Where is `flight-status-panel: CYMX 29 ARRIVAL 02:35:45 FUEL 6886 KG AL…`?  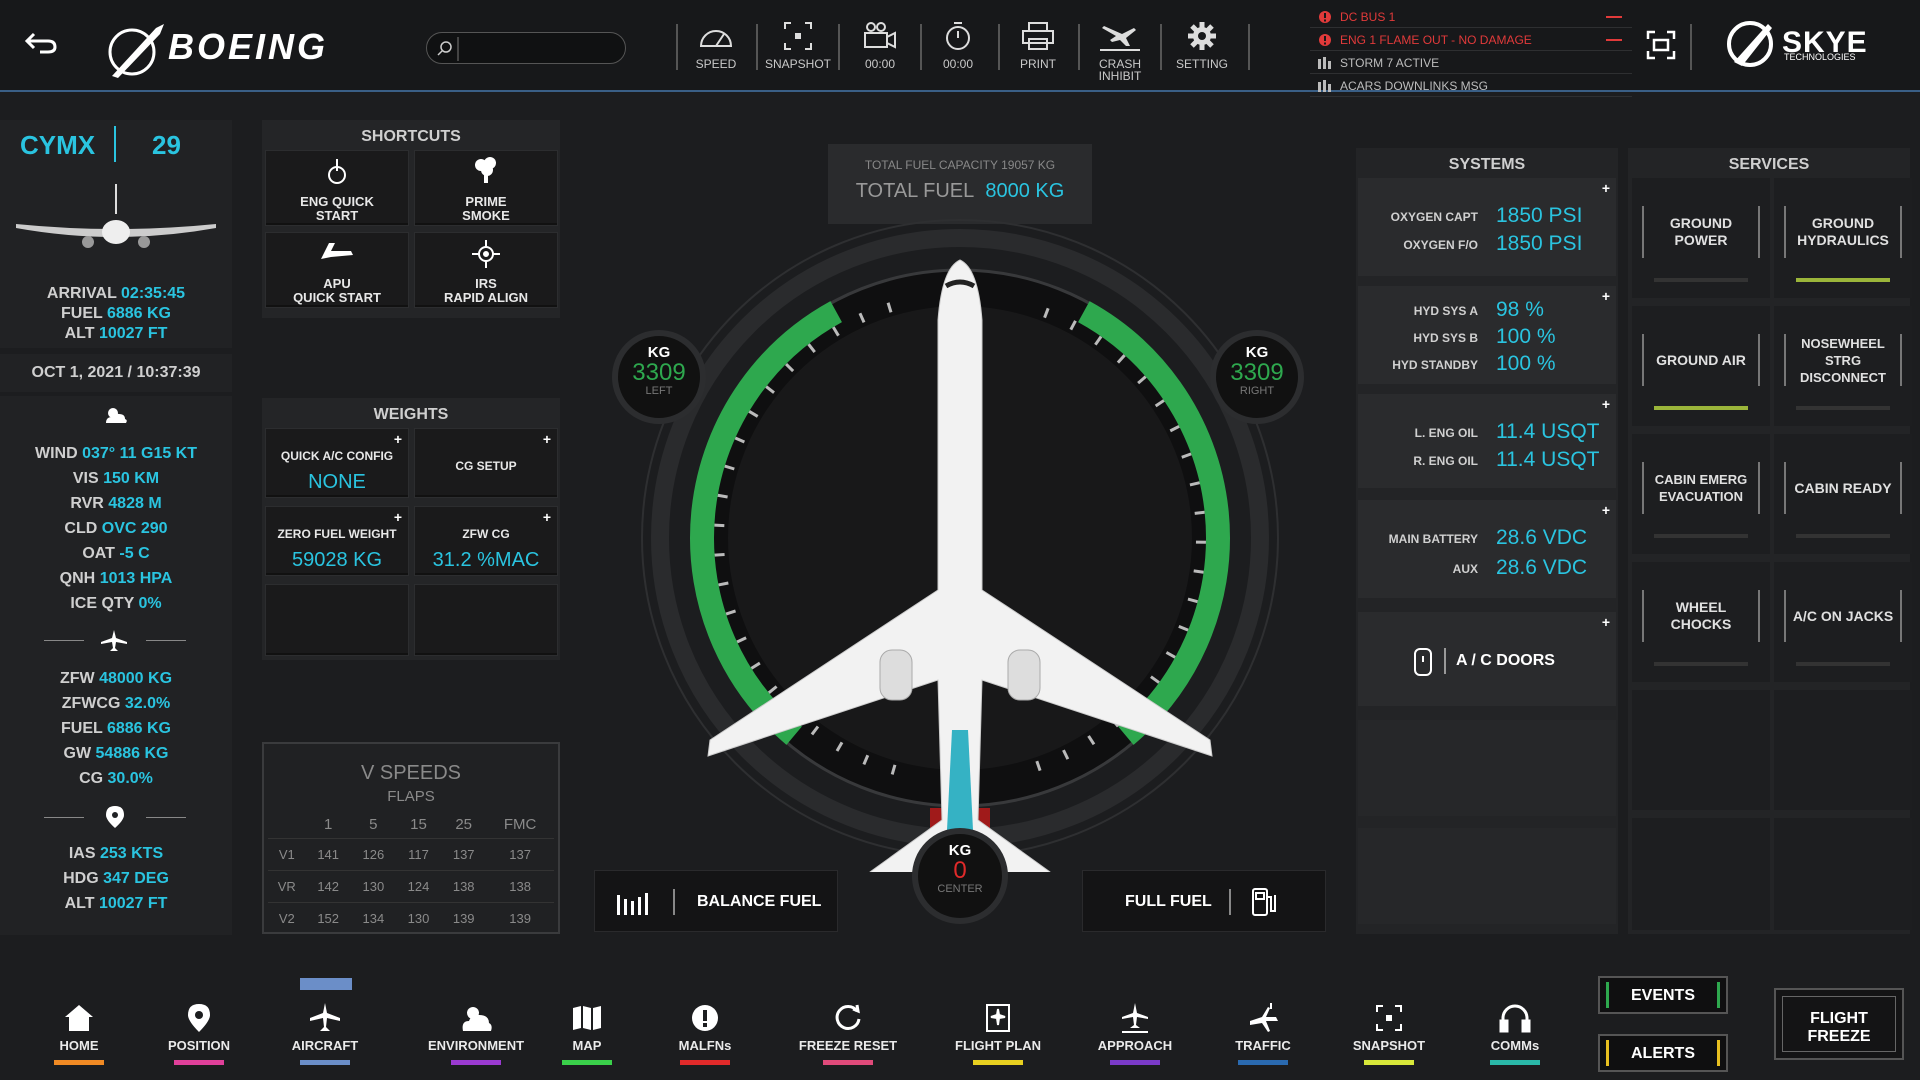 flight-status-panel: CYMX 29 ARRIVAL 02:35:45 FUEL 6886 KG AL… is located at coordinates (116, 527).